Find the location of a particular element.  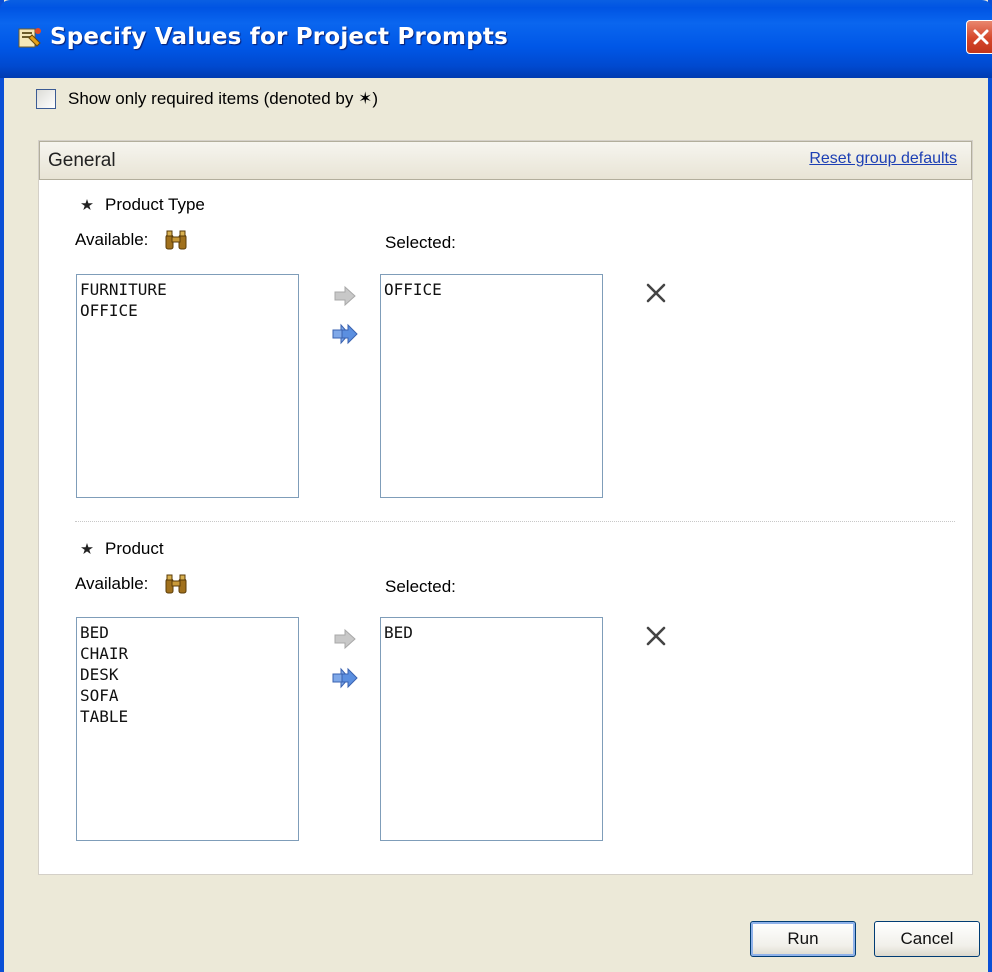

list-item: SOFA is located at coordinates (187, 695).